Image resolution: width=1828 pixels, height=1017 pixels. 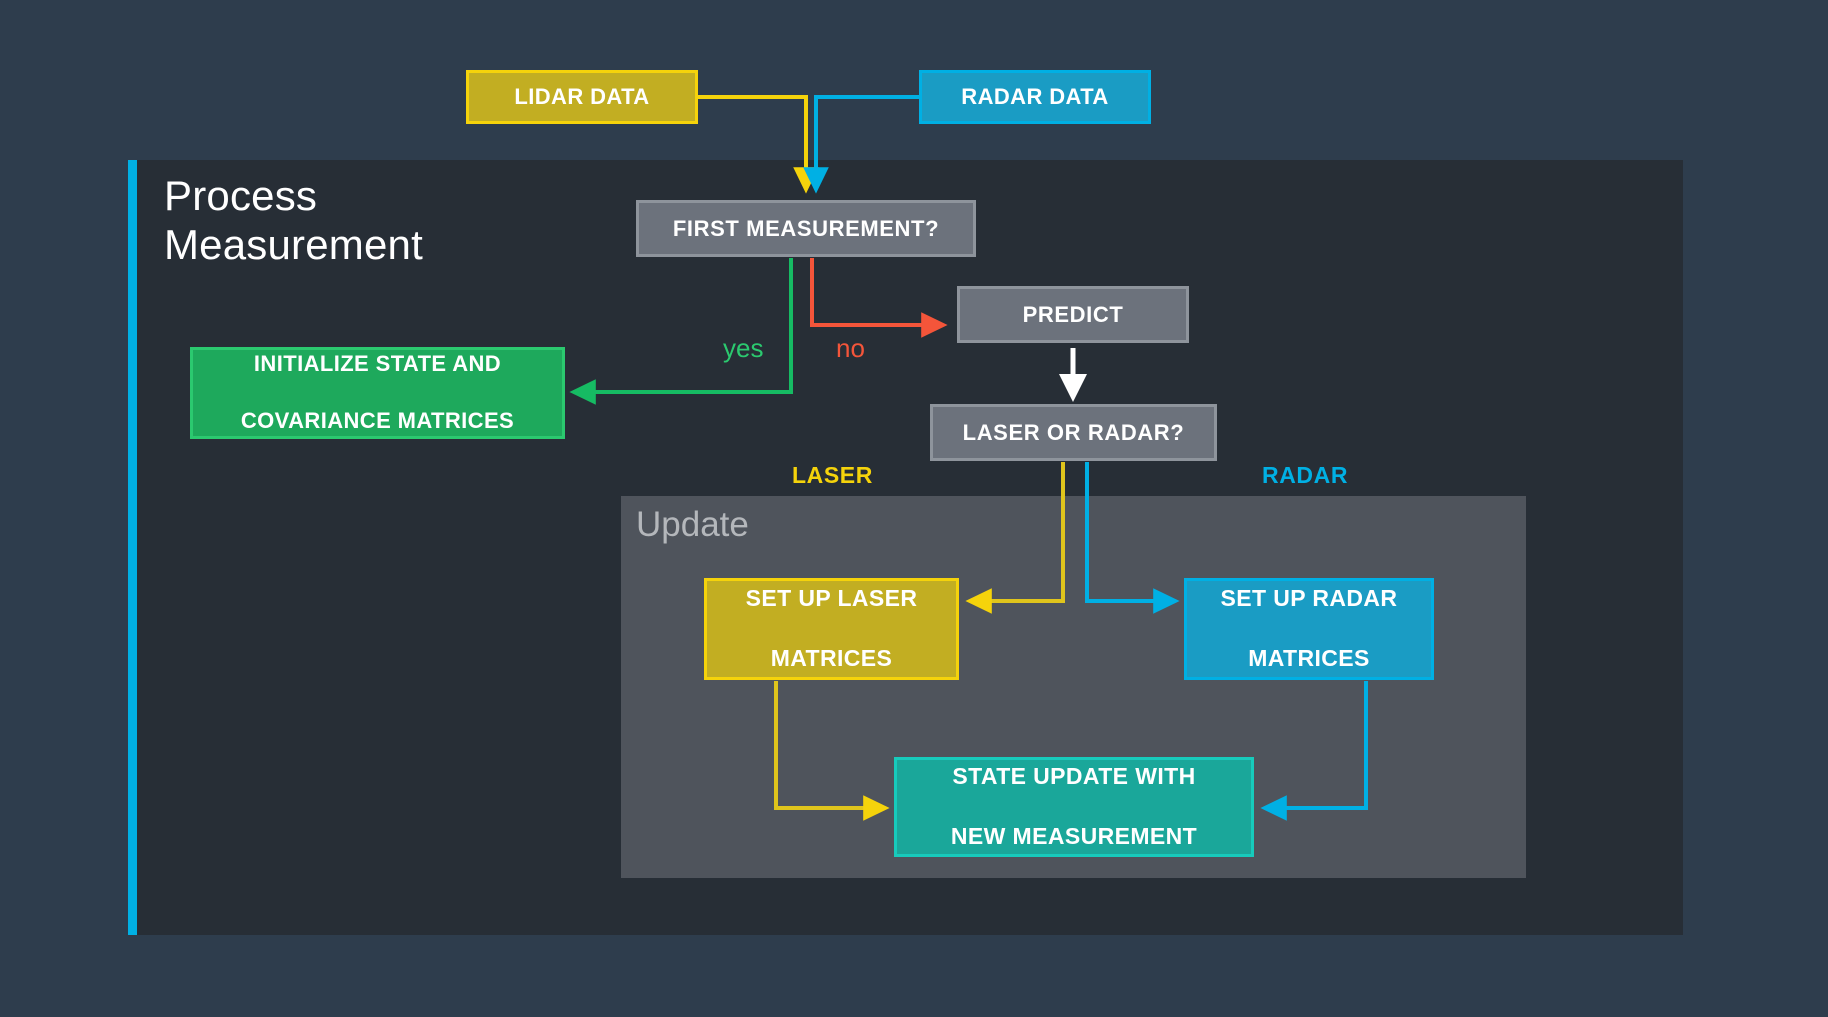 I want to click on update-panel-title: Update, so click(x=692, y=524).